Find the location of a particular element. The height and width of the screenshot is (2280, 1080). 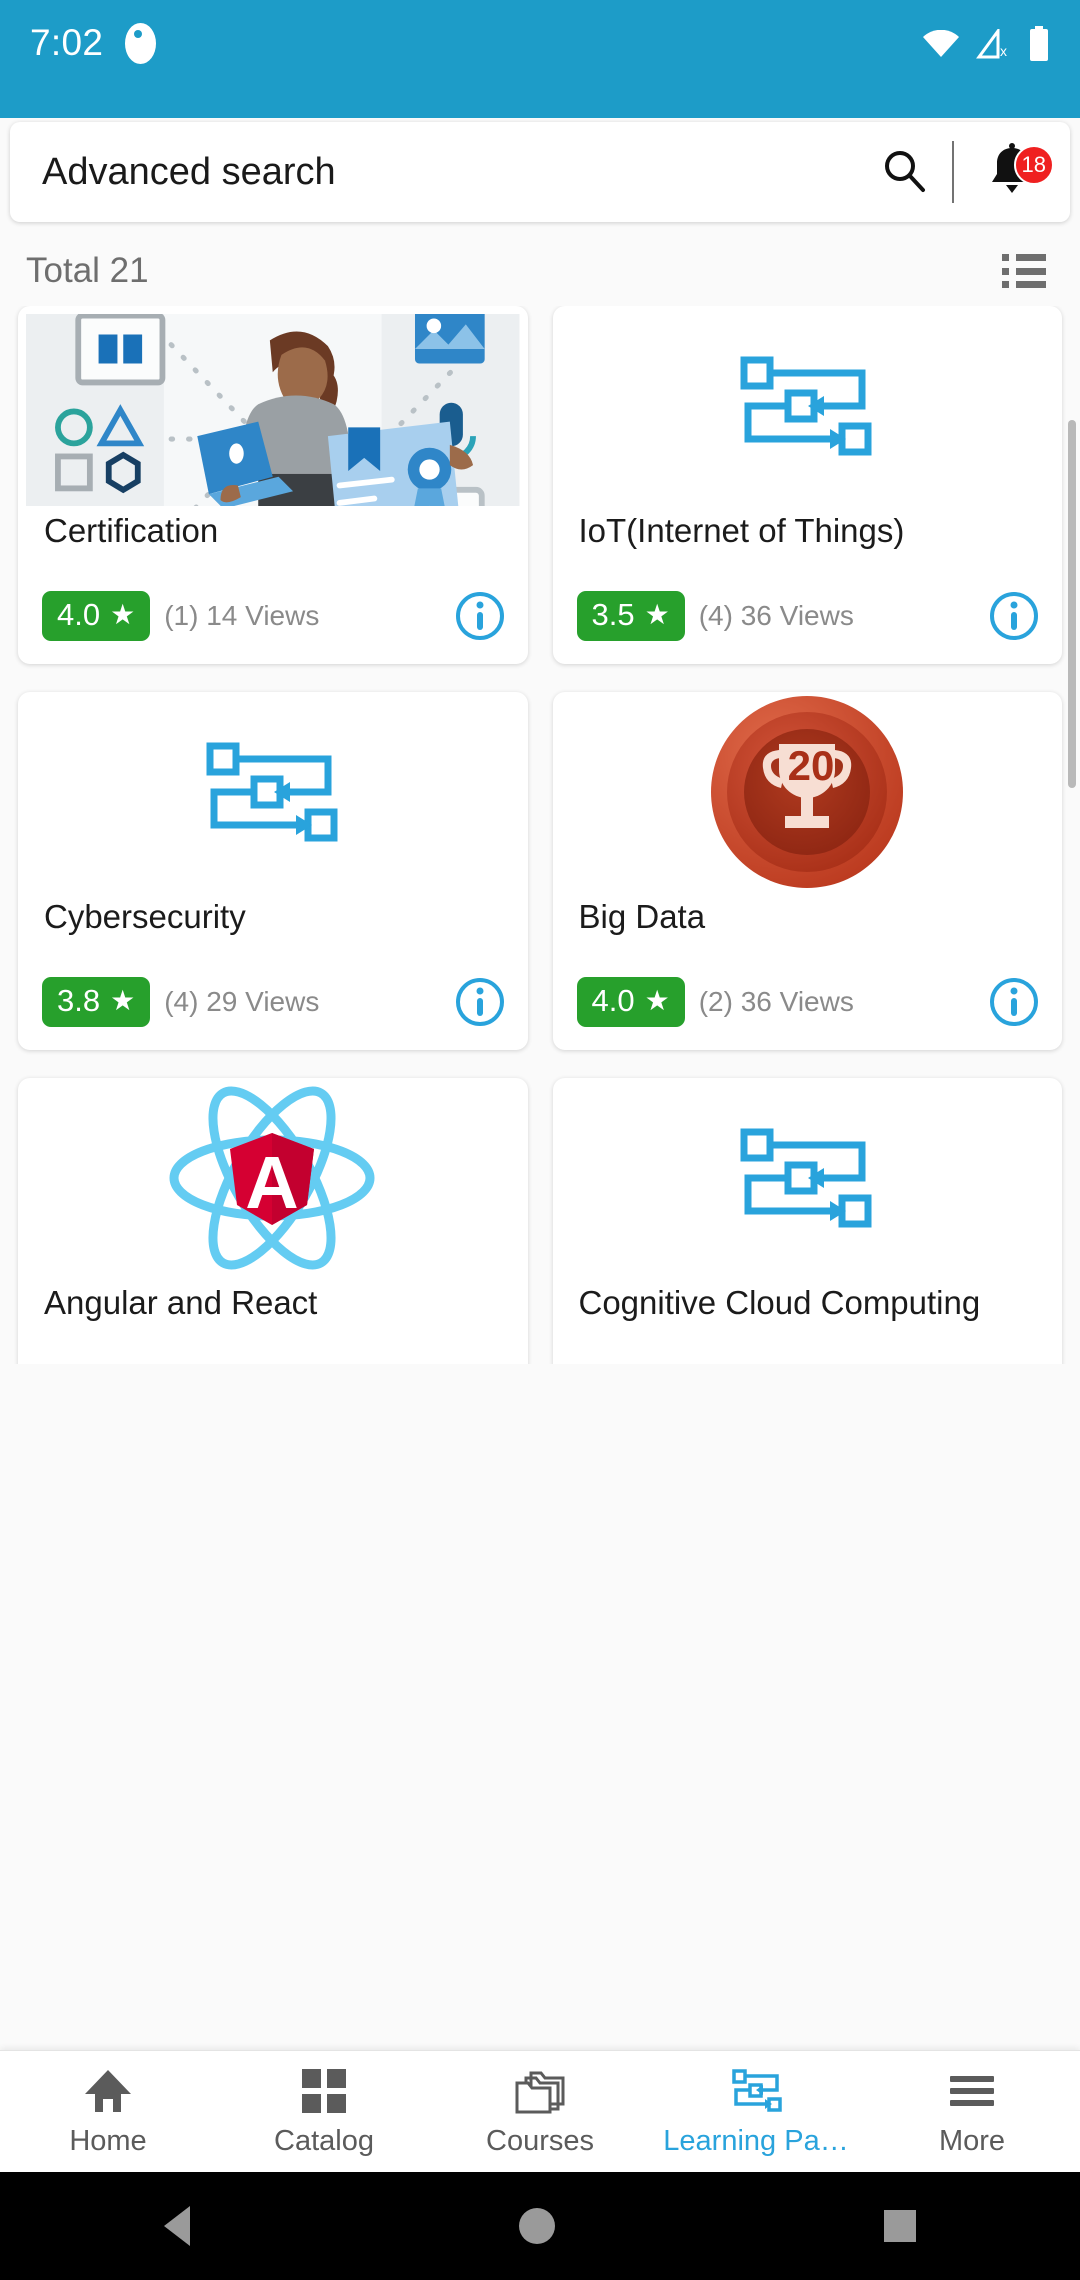

views-label: (4) 36 Views is located at coordinates (776, 615).